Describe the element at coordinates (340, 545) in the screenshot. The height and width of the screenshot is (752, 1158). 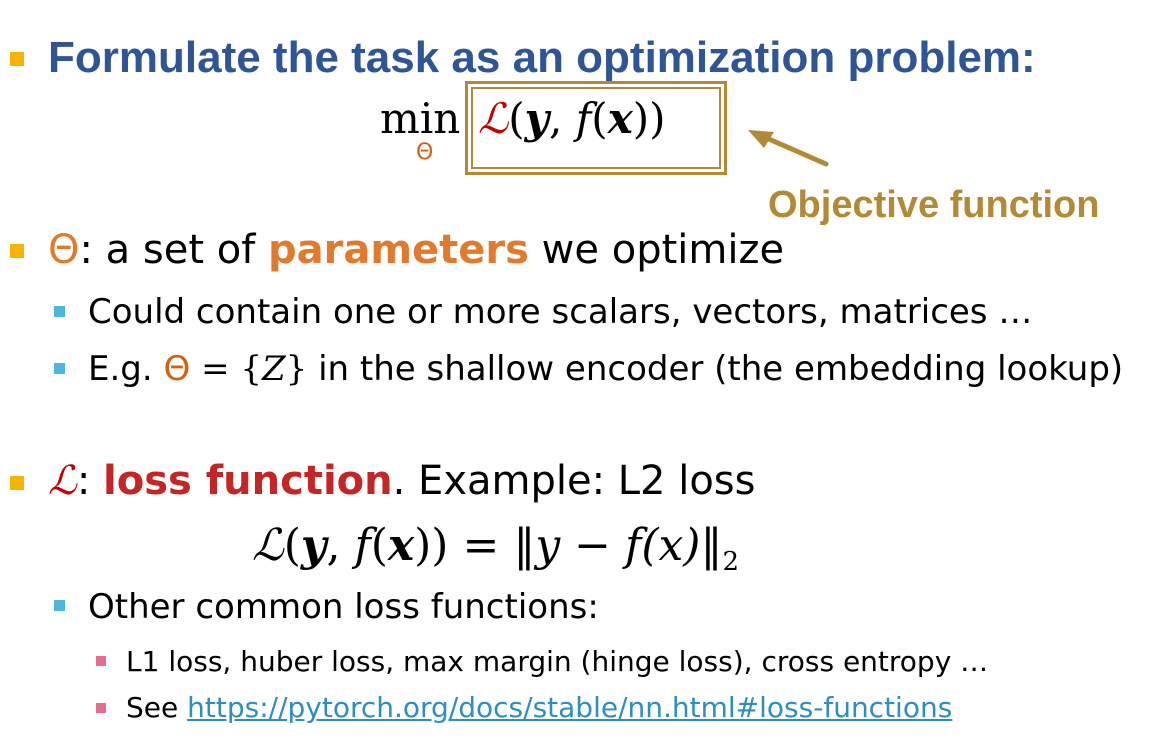
I see `eq-comma: ,` at that location.